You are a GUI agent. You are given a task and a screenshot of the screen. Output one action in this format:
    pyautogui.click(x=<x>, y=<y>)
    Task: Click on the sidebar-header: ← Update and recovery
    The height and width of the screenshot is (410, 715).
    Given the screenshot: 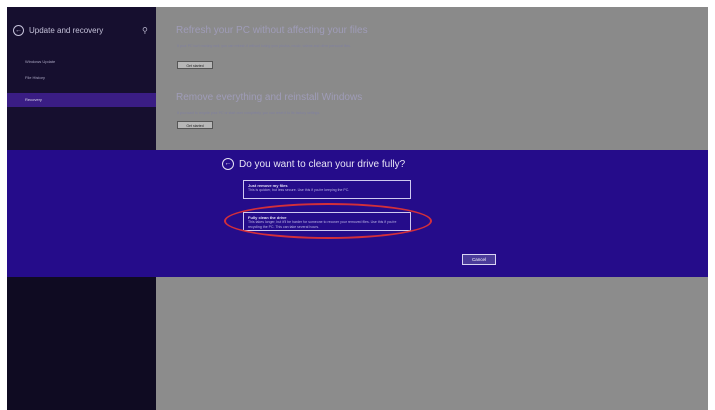 What is the action you would take?
    pyautogui.click(x=58, y=30)
    